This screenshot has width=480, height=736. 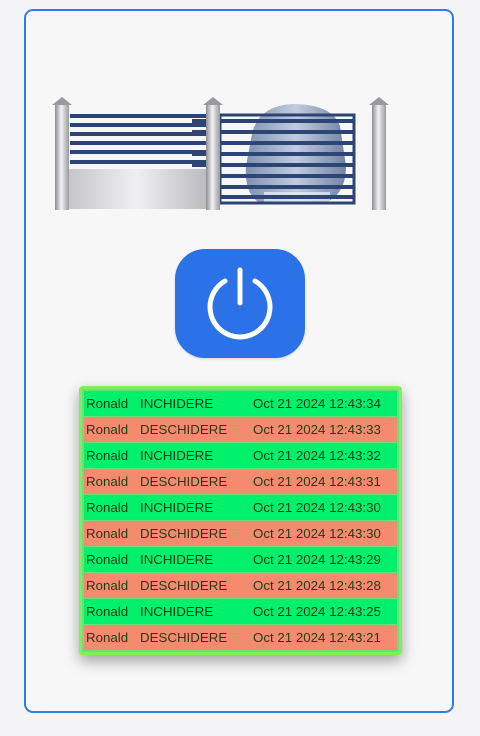 What do you see at coordinates (317, 429) in the screenshot?
I see `log-time: Oct 21 2024 12:43:33` at bounding box center [317, 429].